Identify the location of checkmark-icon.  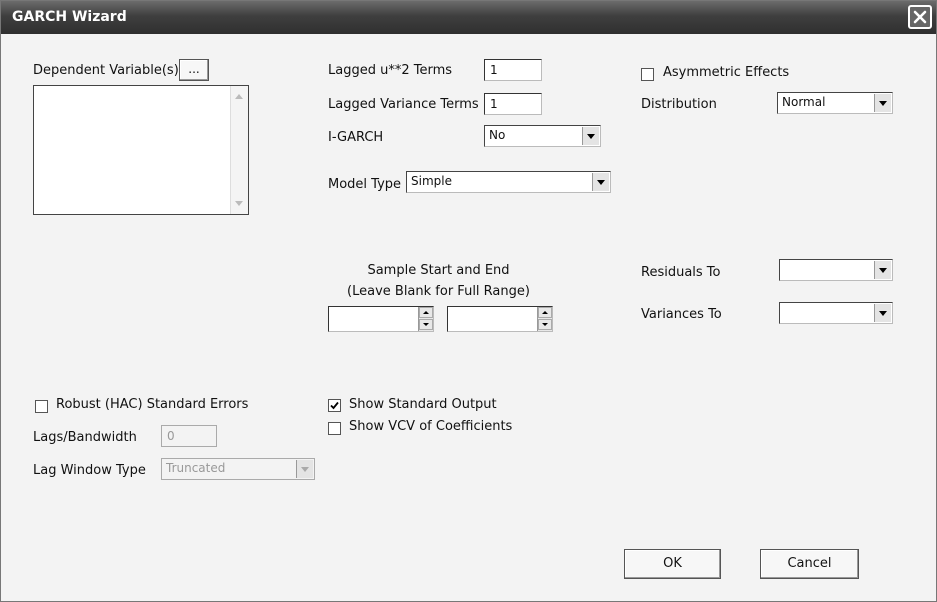
(334, 405).